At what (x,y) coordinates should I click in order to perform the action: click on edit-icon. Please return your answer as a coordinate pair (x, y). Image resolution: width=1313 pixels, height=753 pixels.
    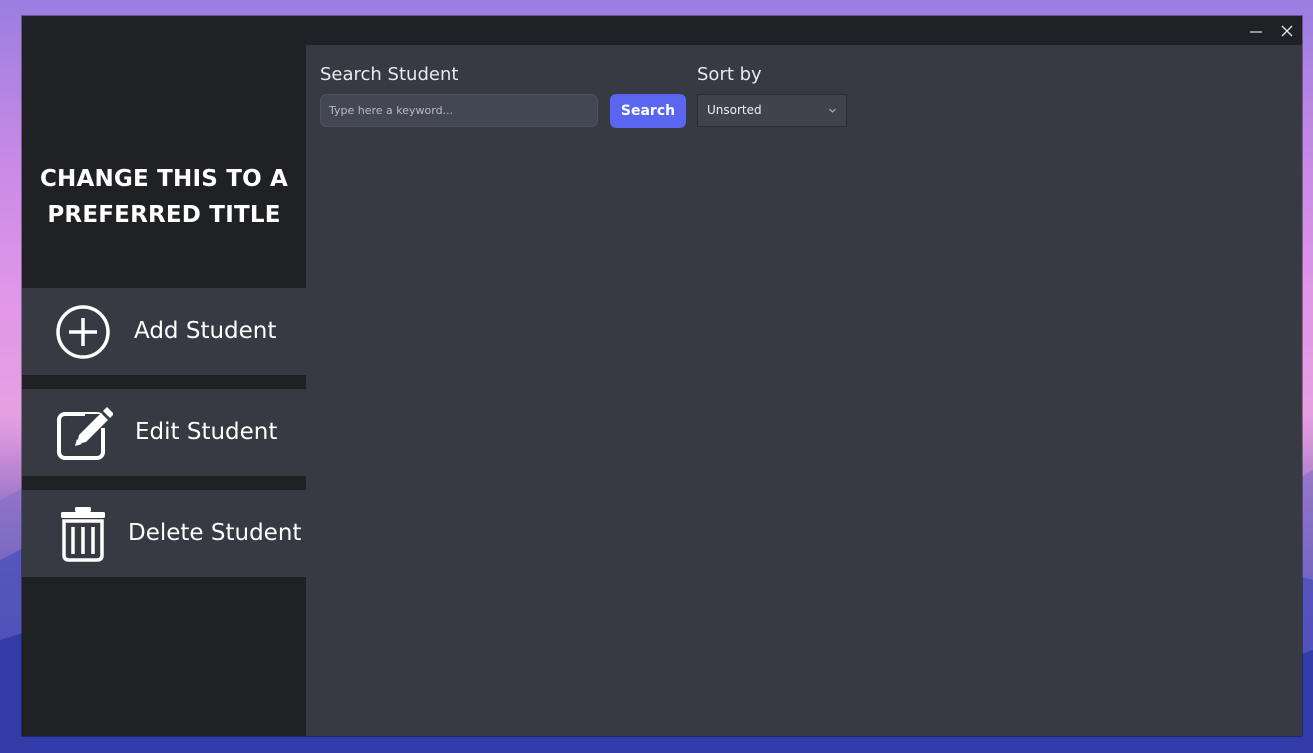
    Looking at the image, I should click on (85, 433).